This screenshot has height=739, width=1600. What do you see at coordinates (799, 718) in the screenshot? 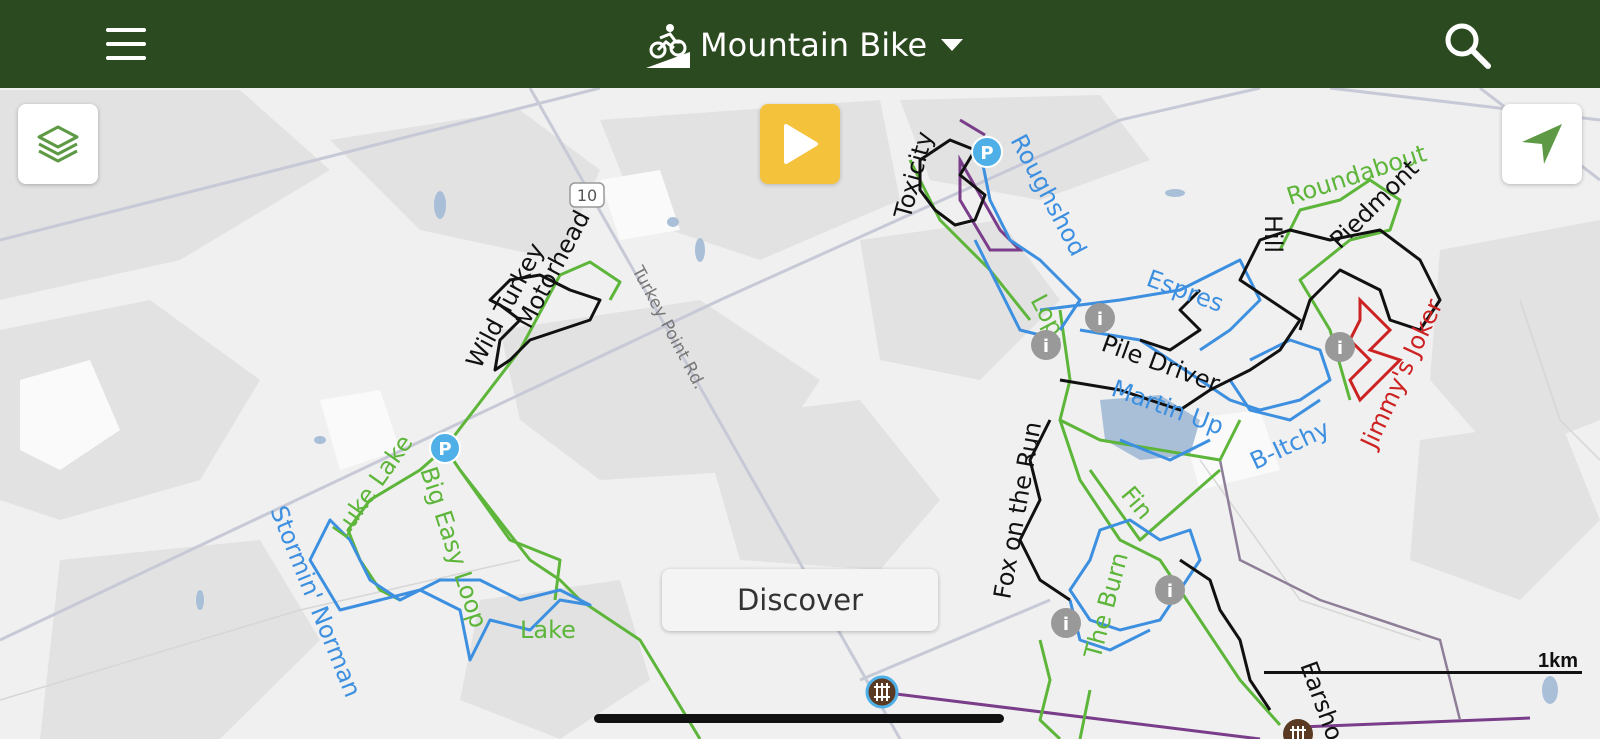
I see `home-indicator` at bounding box center [799, 718].